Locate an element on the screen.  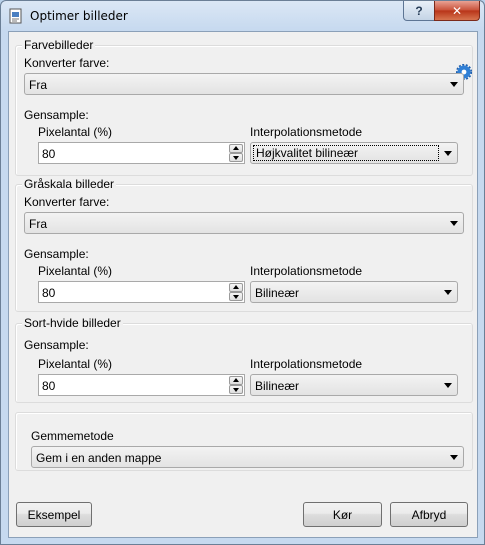
color-group-title: Farvebilleder is located at coordinates (59, 45).